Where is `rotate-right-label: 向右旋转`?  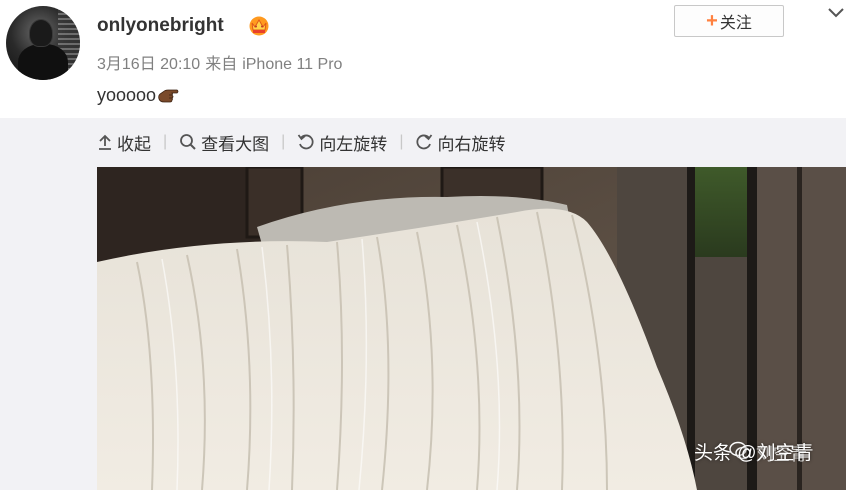
rotate-right-label: 向右旋转 is located at coordinates (471, 144).